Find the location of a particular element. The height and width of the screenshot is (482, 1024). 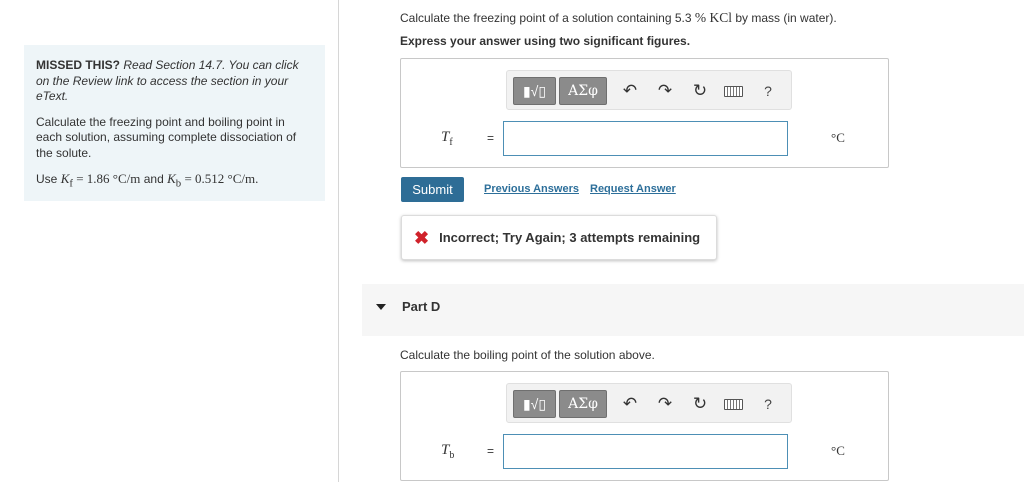

freezing-point-input is located at coordinates (645, 138).